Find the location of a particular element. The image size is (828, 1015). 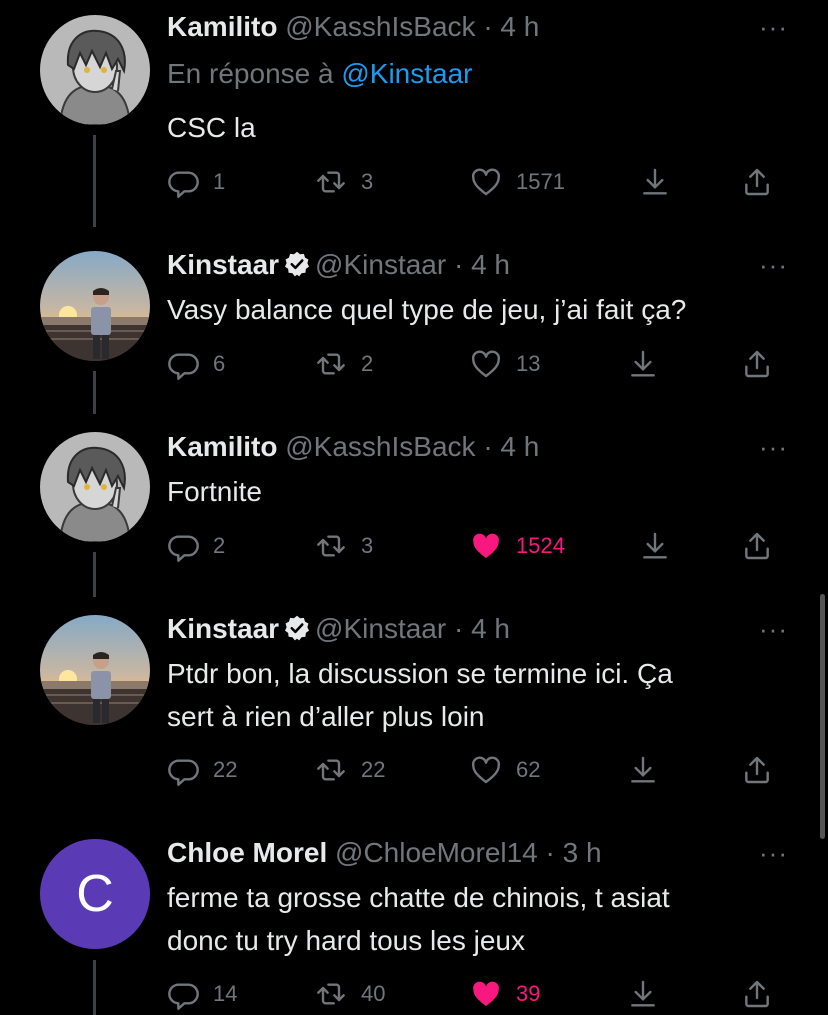

scrollbar is located at coordinates (822, 716).